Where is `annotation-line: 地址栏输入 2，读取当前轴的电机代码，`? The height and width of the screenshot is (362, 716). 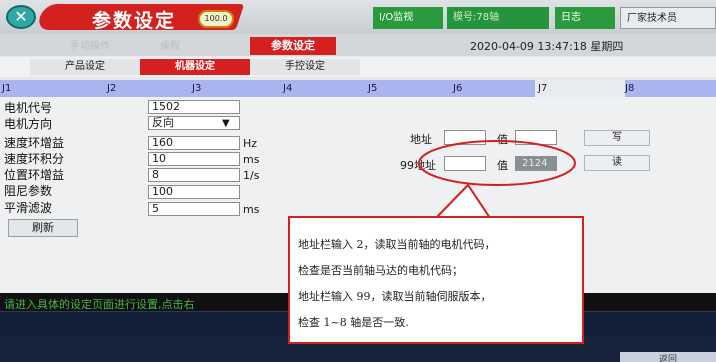
annotation-line: 地址栏输入 2，读取当前轴的电机代码， is located at coordinates (397, 244).